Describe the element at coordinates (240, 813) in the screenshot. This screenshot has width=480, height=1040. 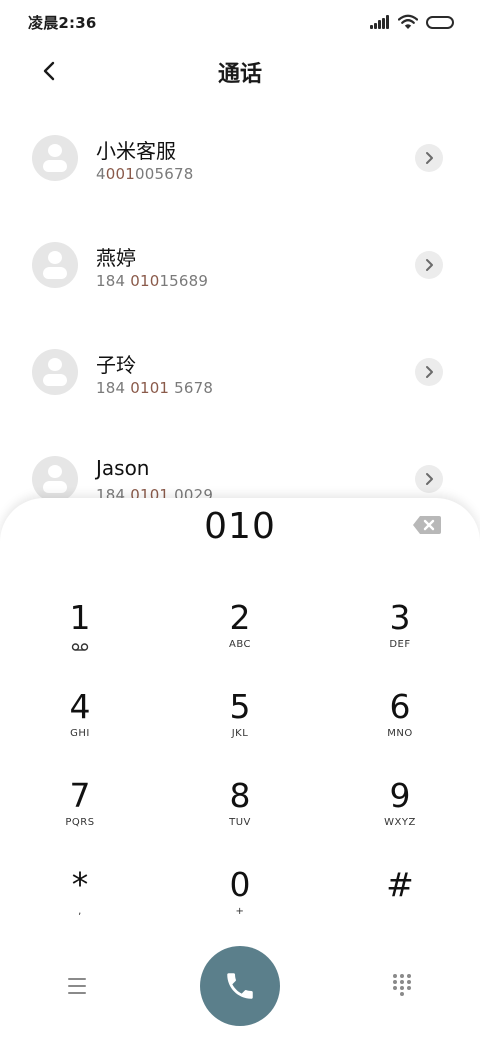
I see `key-8: 8 TUV` at that location.